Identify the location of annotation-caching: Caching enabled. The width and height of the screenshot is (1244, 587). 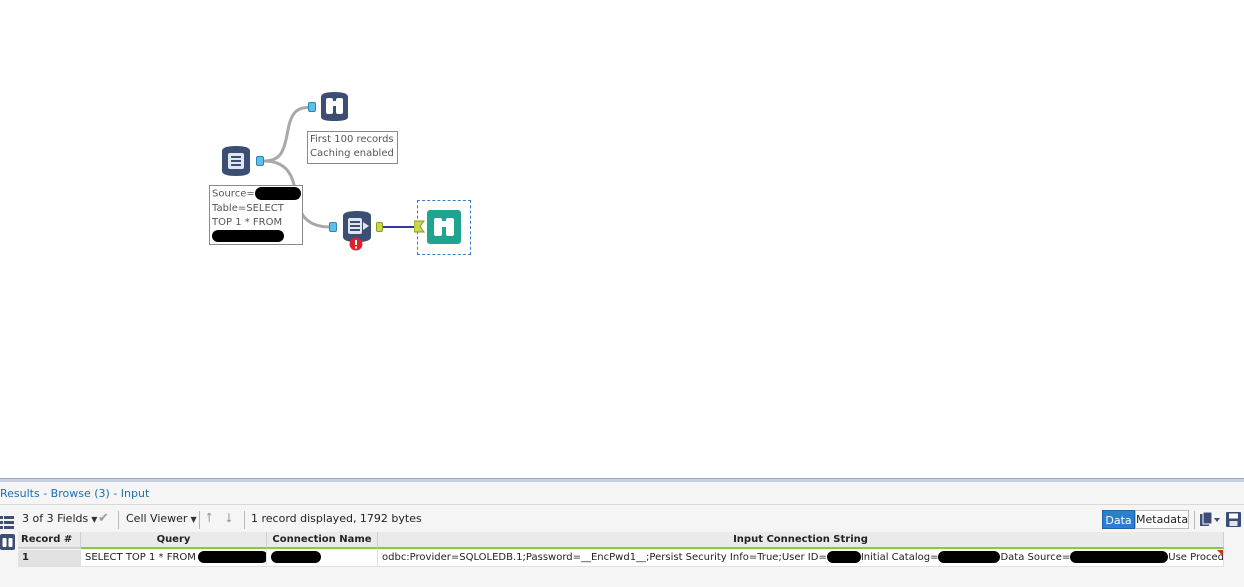
(352, 153).